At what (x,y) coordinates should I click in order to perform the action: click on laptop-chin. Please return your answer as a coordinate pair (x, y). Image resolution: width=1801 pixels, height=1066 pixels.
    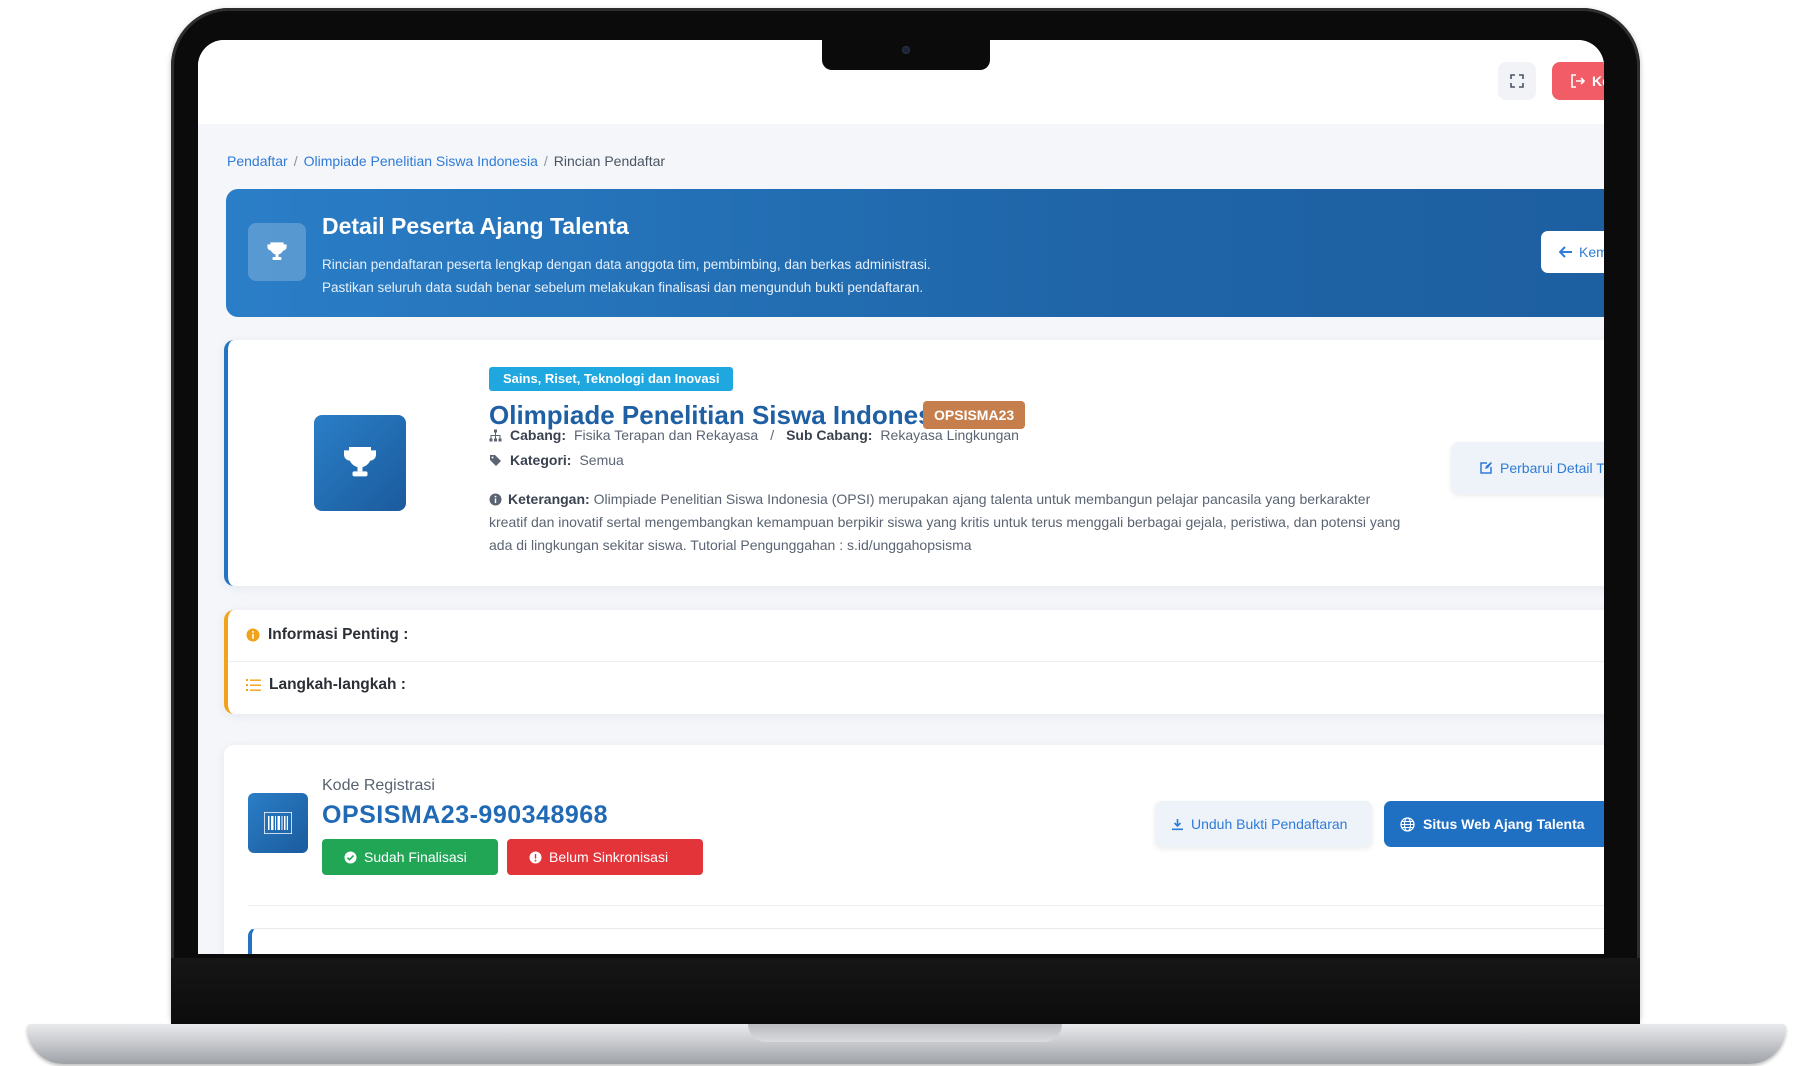
    Looking at the image, I should click on (905, 991).